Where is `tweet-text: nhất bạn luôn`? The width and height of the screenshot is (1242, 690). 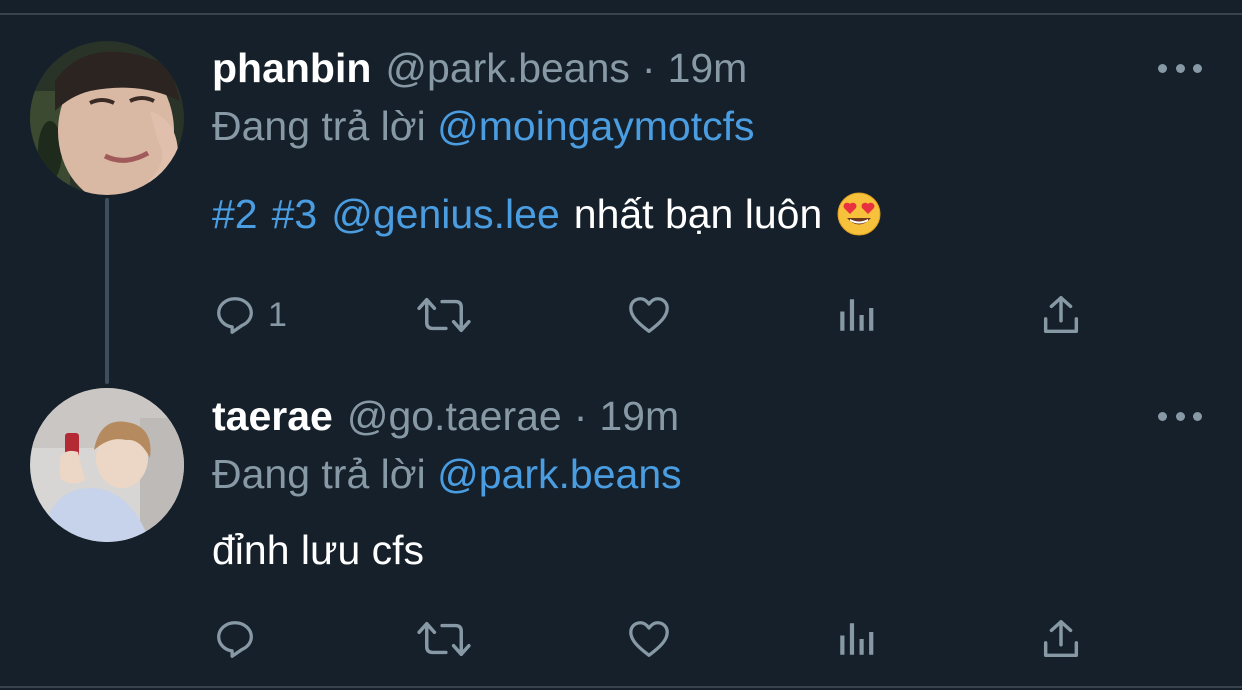
tweet-text: nhất bạn luôn is located at coordinates (698, 214).